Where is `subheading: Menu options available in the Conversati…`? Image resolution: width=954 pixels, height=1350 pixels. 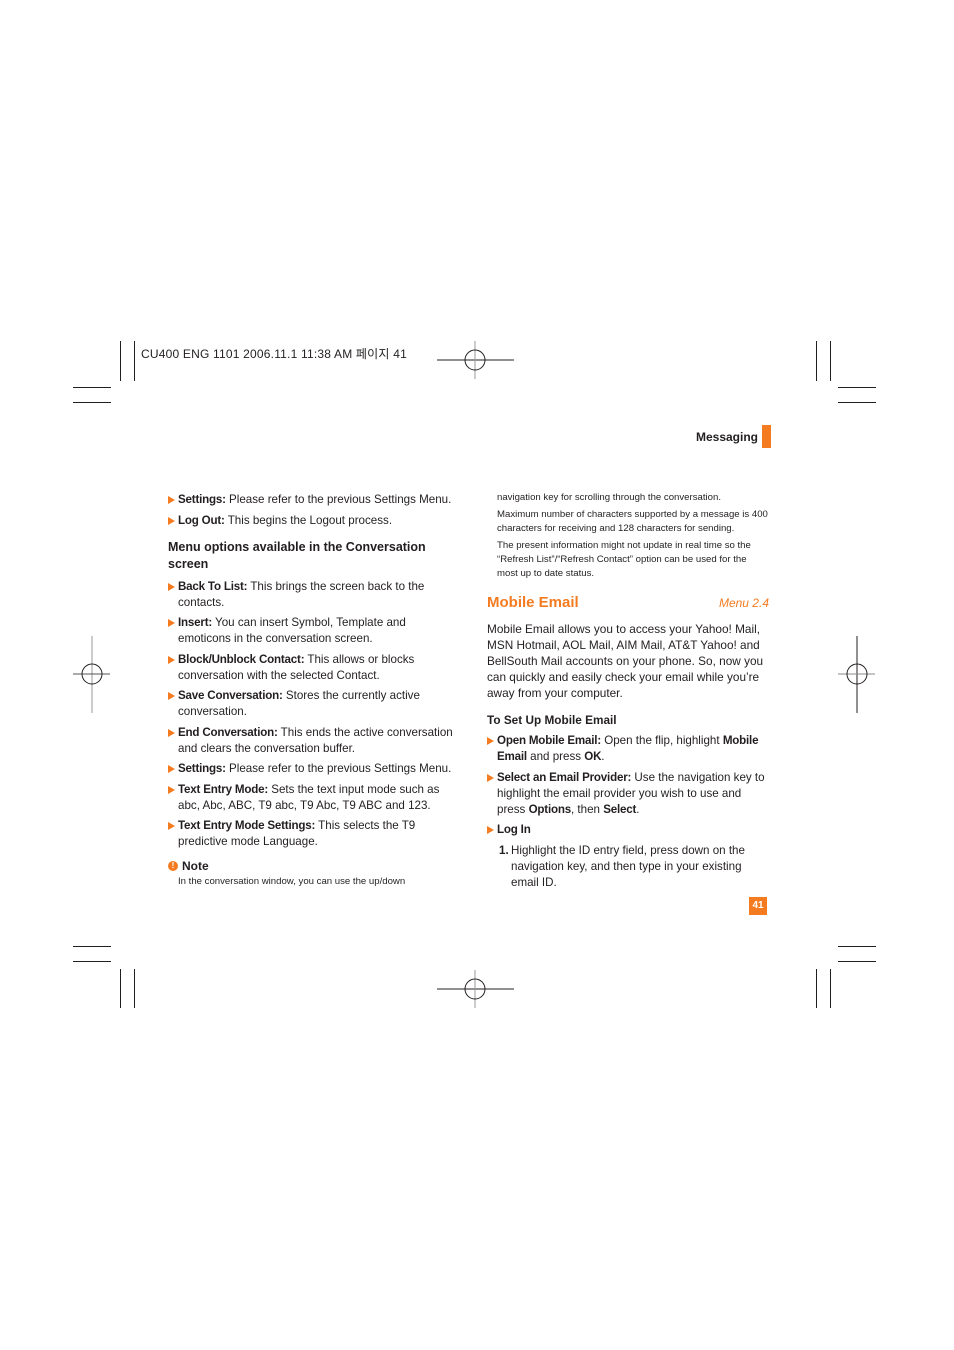
subheading: Menu options available in the Conversati… is located at coordinates (297, 555).